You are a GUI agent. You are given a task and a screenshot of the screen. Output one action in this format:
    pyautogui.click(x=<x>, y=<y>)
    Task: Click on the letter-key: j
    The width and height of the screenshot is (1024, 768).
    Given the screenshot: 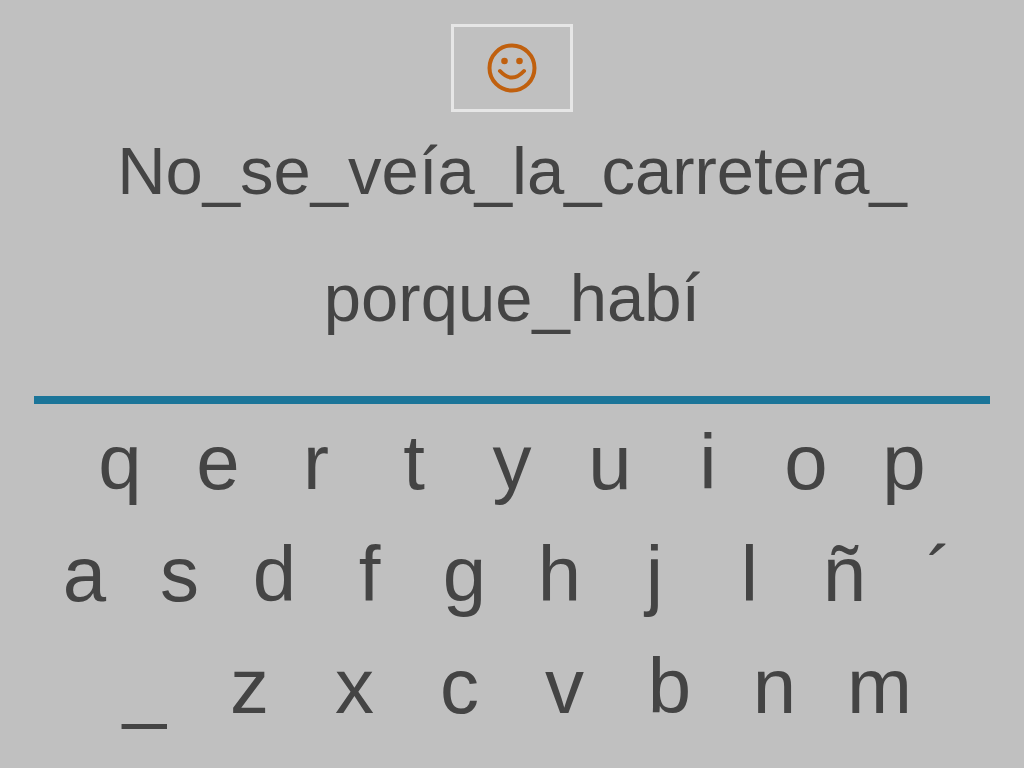 What is the action you would take?
    pyautogui.click(x=654, y=574)
    